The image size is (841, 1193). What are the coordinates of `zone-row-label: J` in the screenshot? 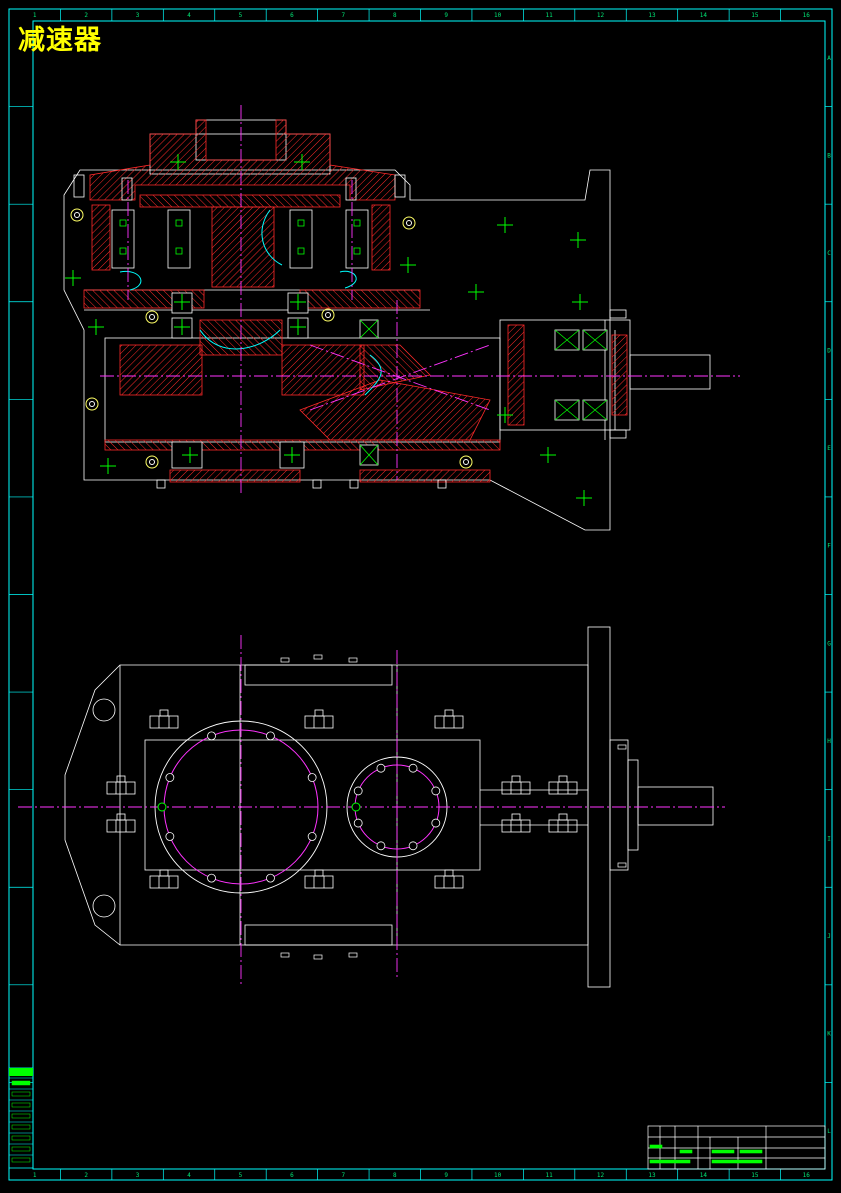 It's located at (829, 936).